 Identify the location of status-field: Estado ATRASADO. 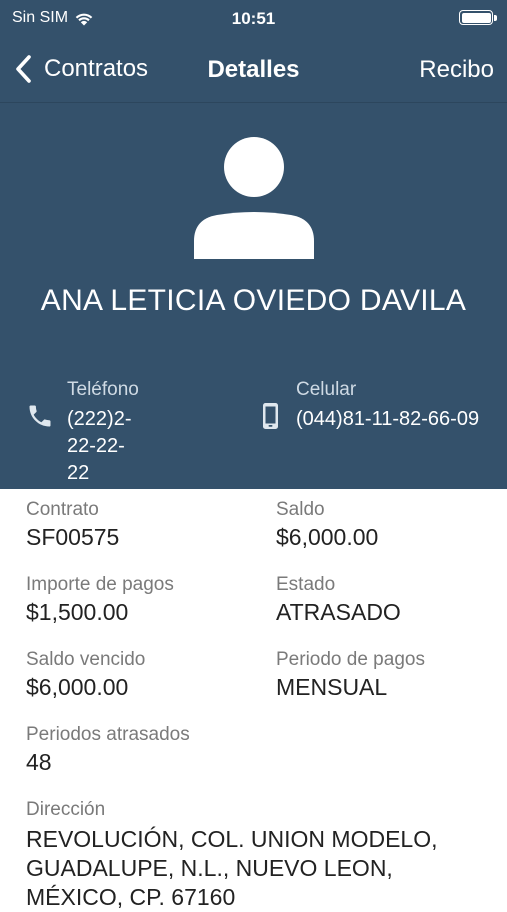
(338, 600).